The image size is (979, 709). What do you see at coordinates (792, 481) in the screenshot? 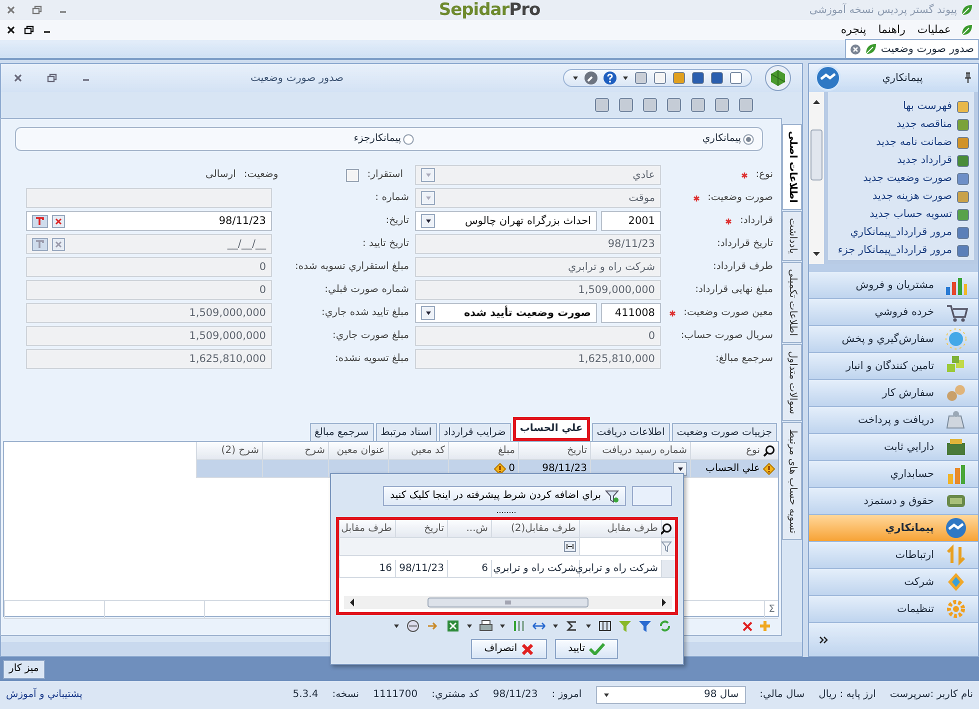
I see `side-tab: تسویه حساب های مرتبط` at bounding box center [792, 481].